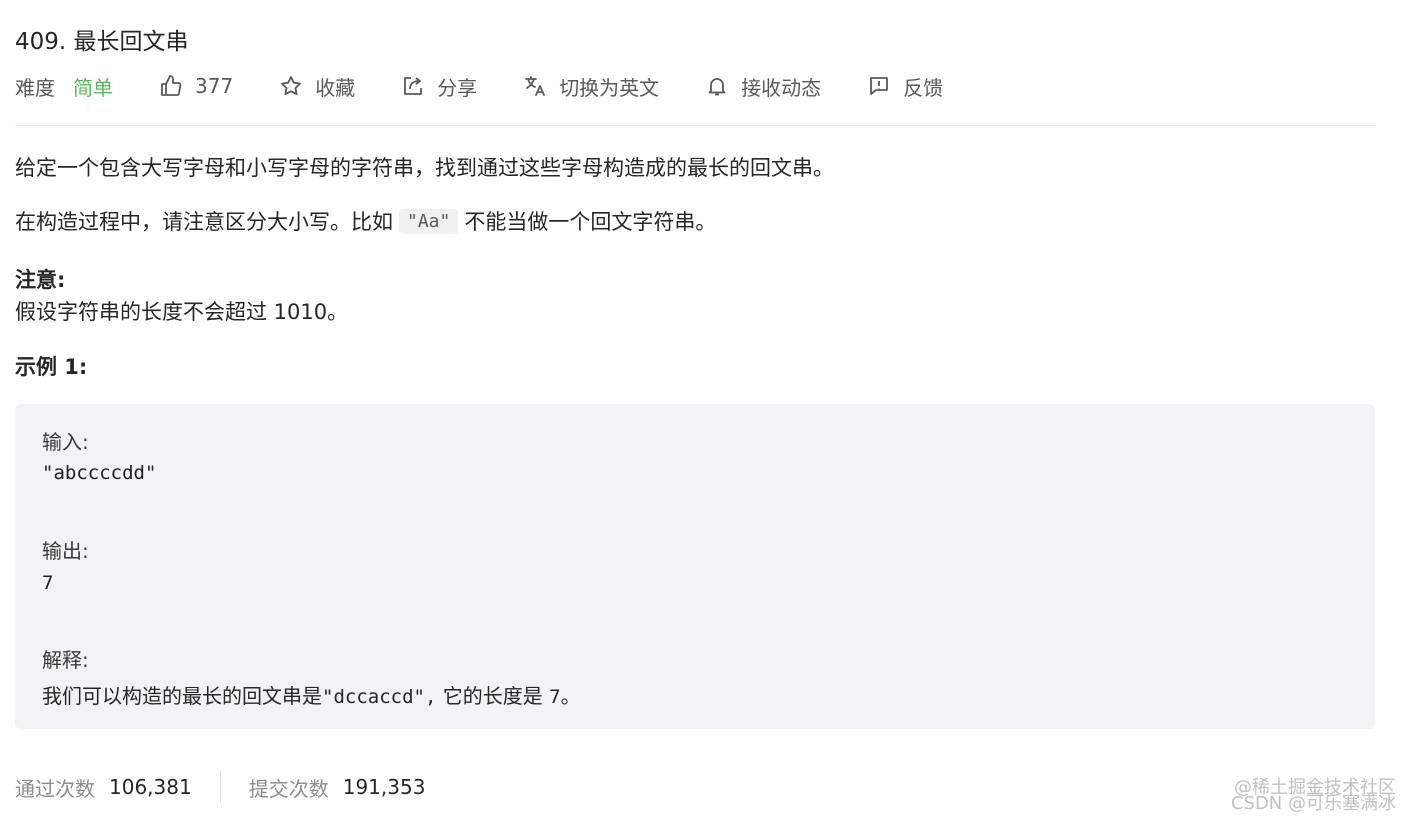  Describe the element at coordinates (555, 697) in the screenshot. I see `explain-number: 7` at that location.